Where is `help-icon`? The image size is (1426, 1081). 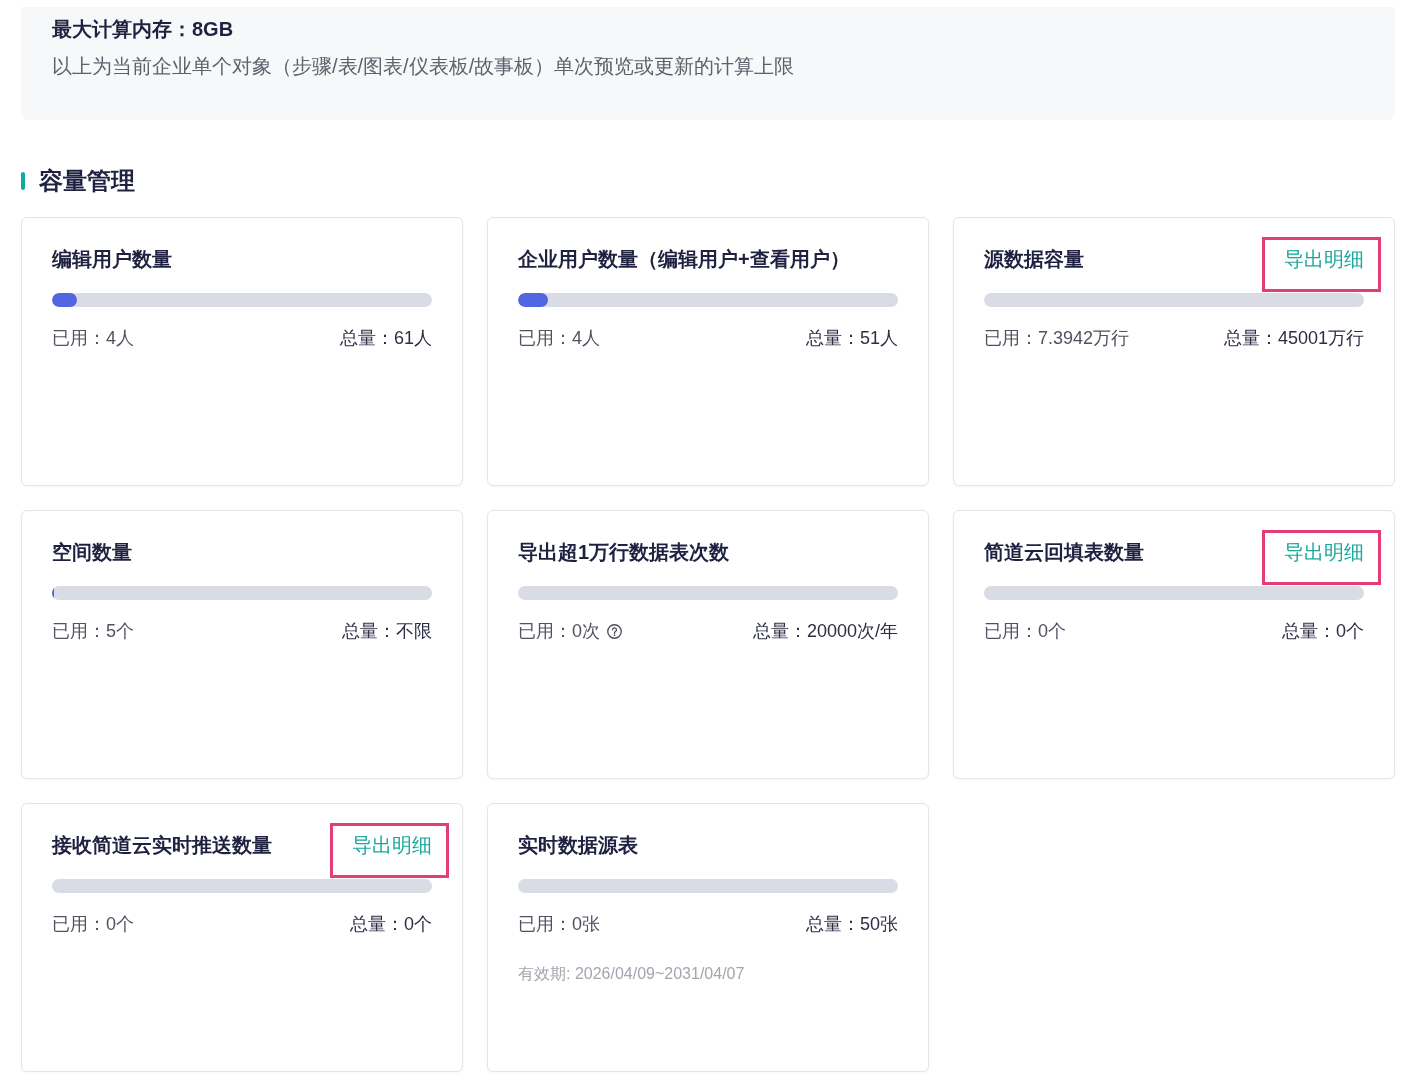
help-icon is located at coordinates (614, 631).